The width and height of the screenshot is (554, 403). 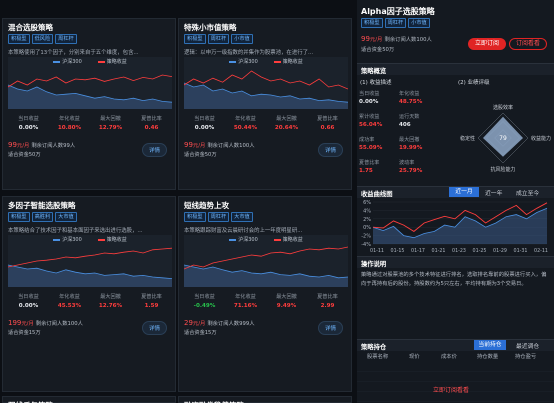 What do you see at coordinates (245, 301) in the screenshot?
I see `stat-item: 年化收益 71.16%` at bounding box center [245, 301].